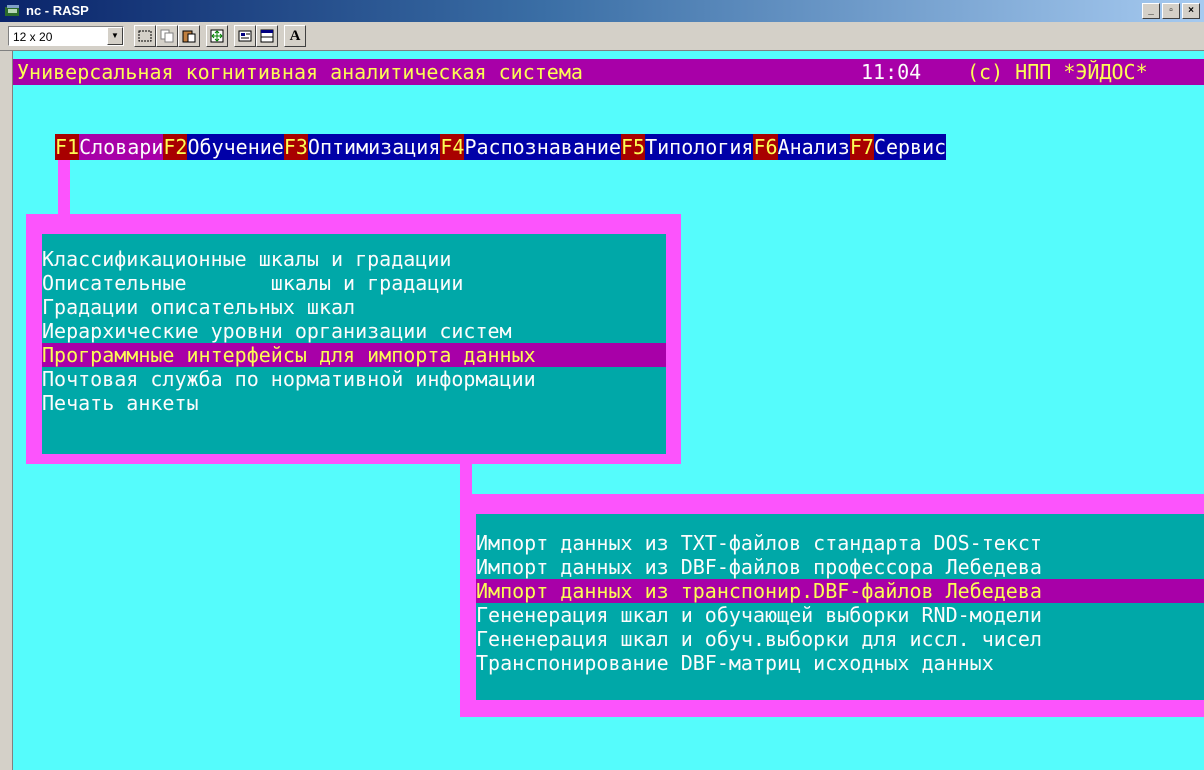 This screenshot has width=1204, height=770. I want to click on window-title: nc - RASP, so click(57, 10).